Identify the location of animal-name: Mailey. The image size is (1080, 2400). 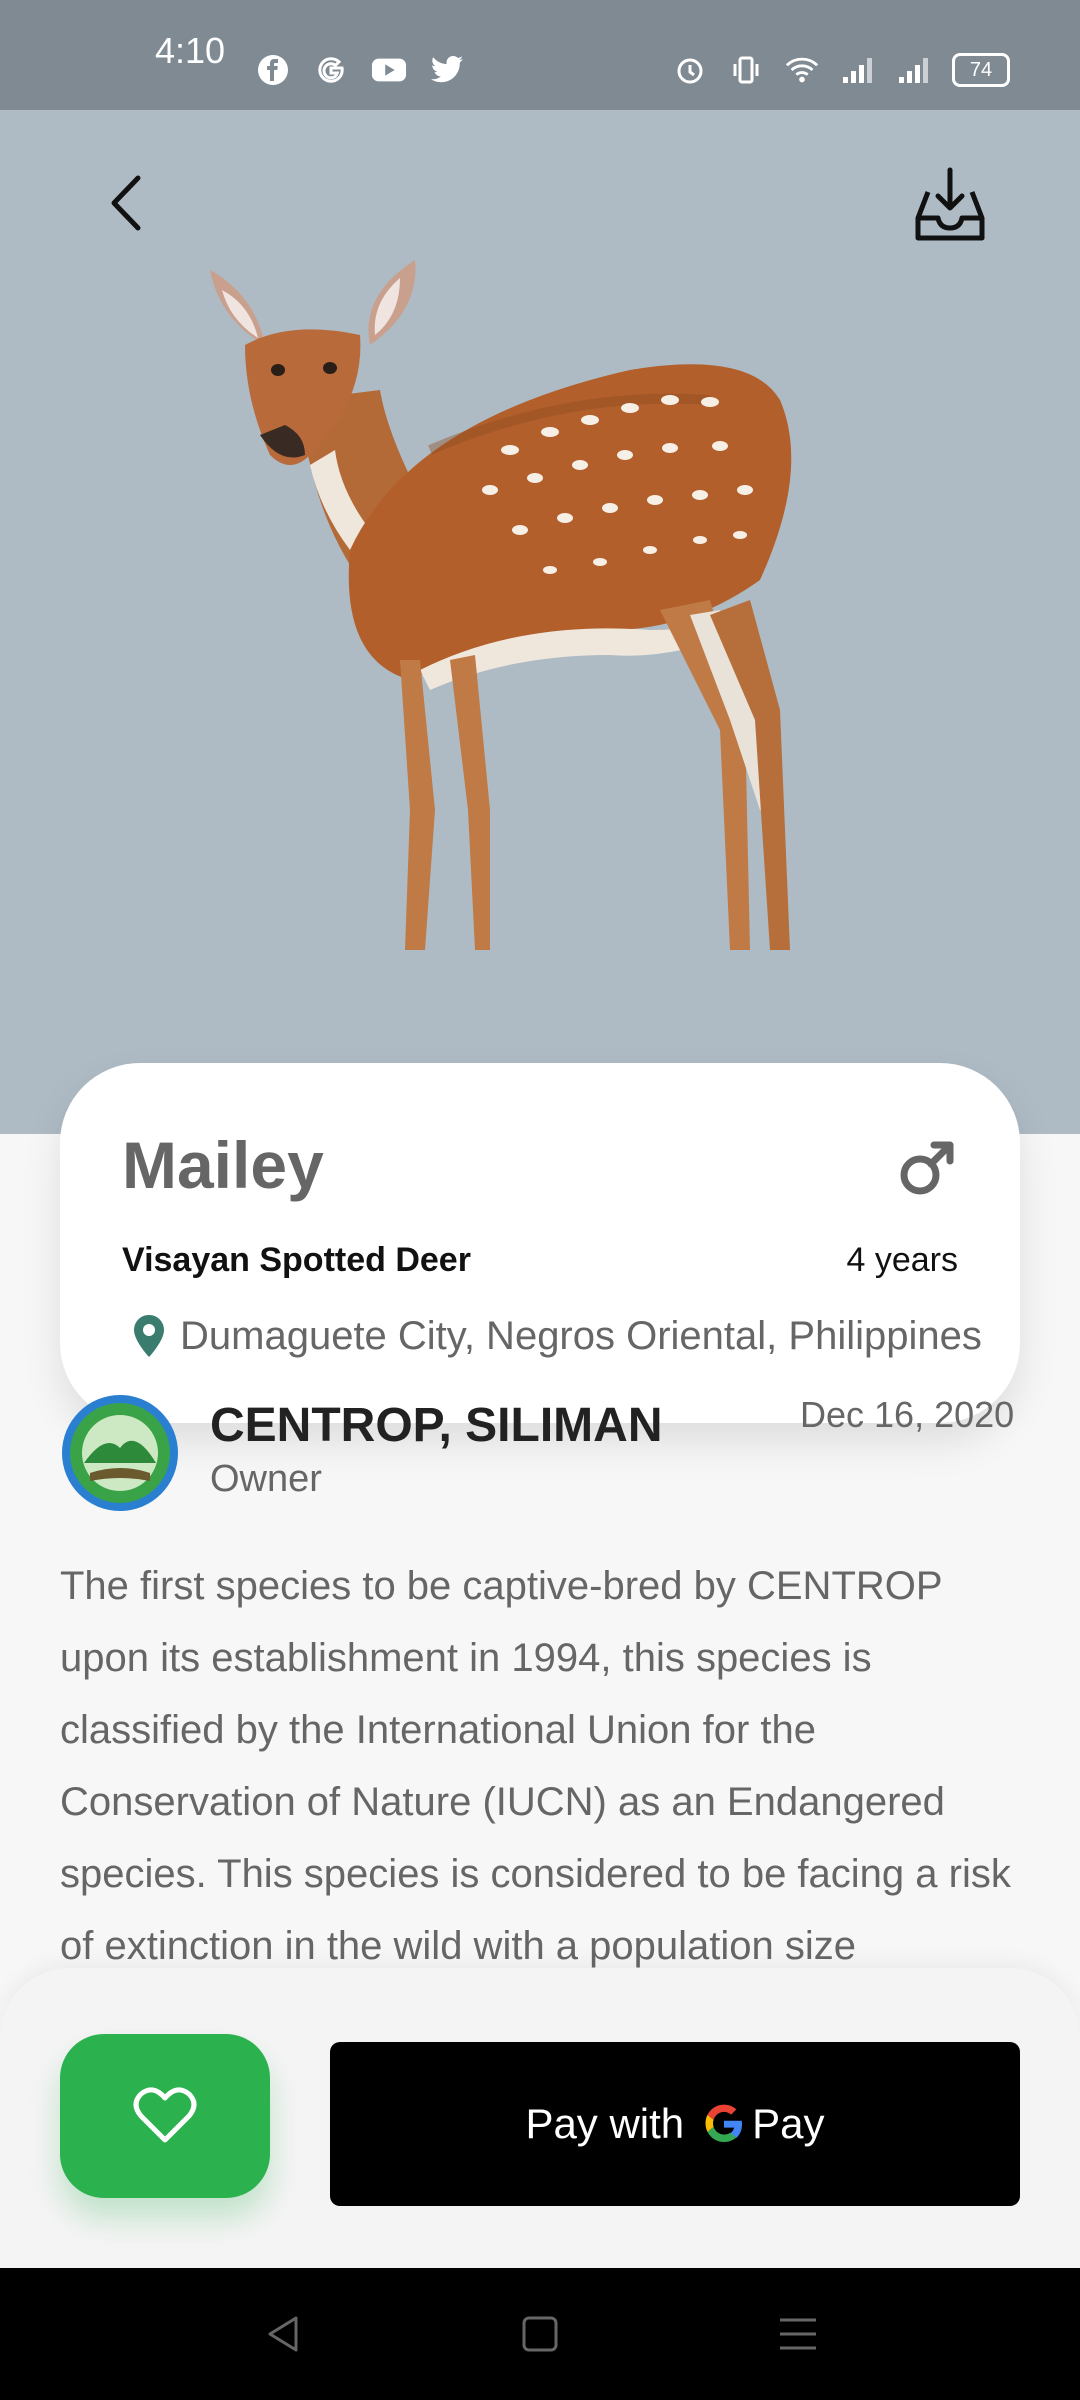
(223, 1165).